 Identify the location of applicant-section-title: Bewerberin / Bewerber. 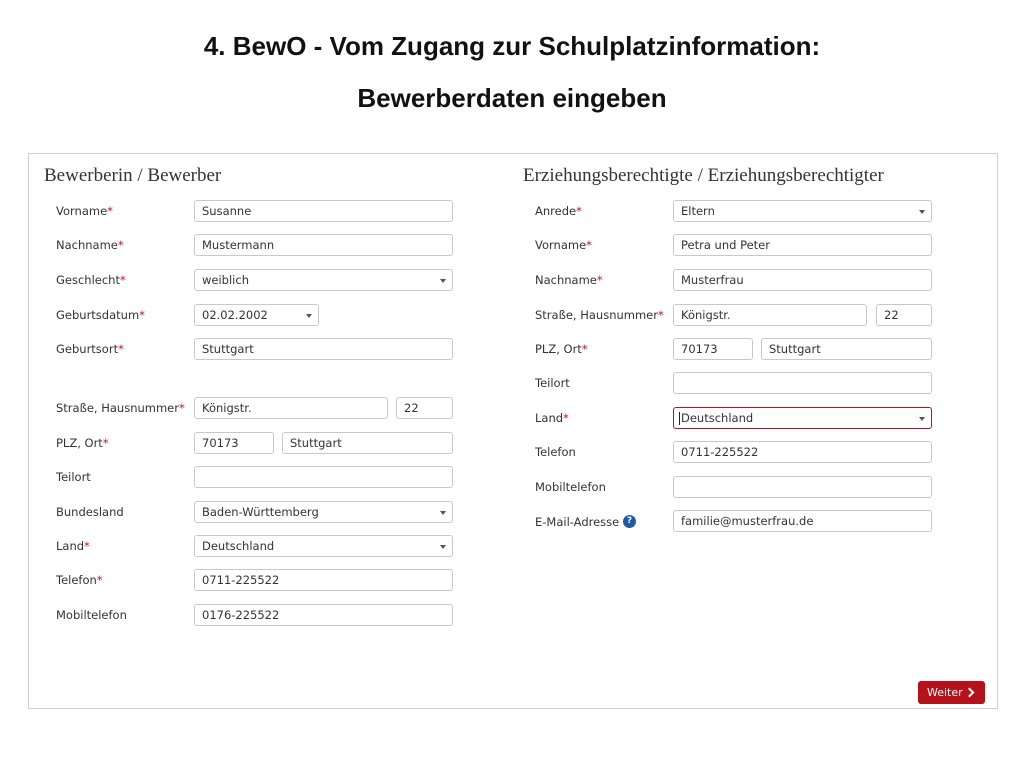
(133, 175).